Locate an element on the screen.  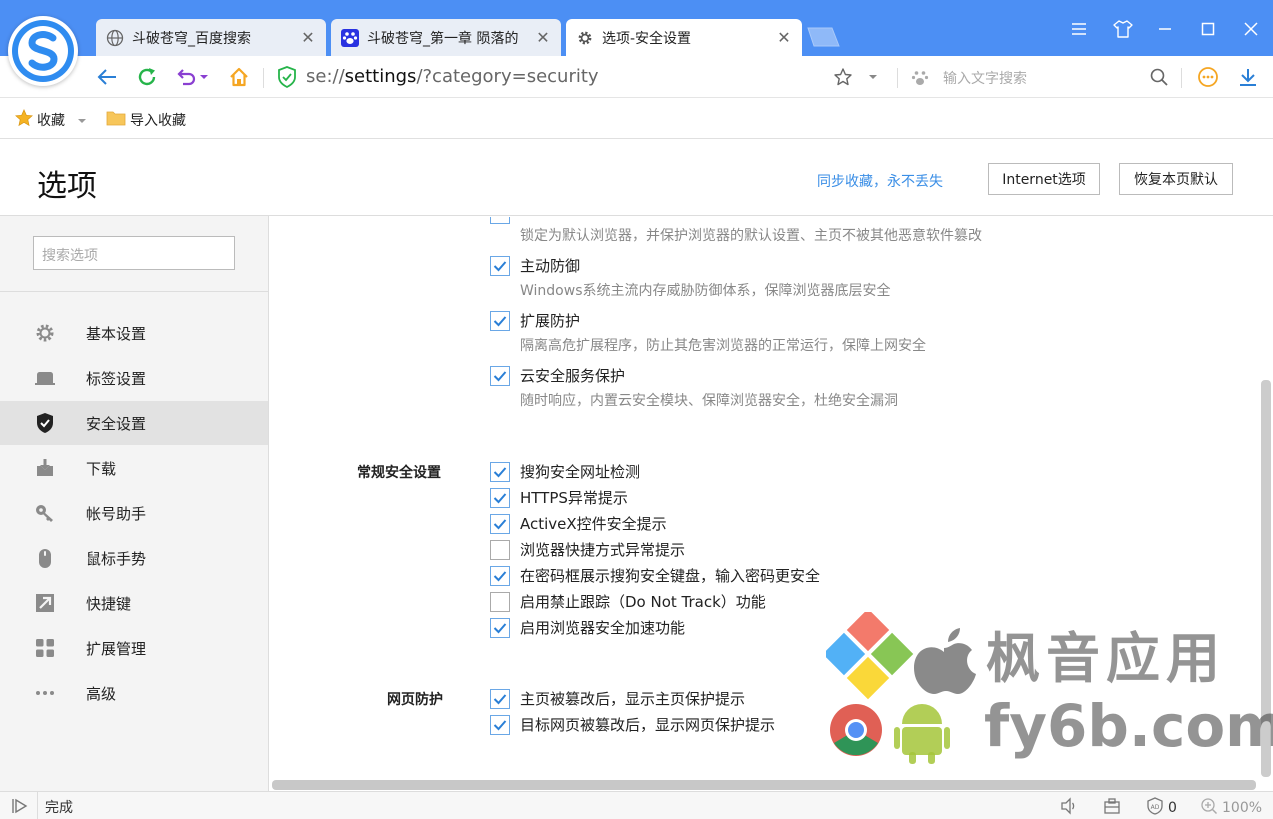
sidebar-item-extensions: 扩展管理 is located at coordinates (134, 648).